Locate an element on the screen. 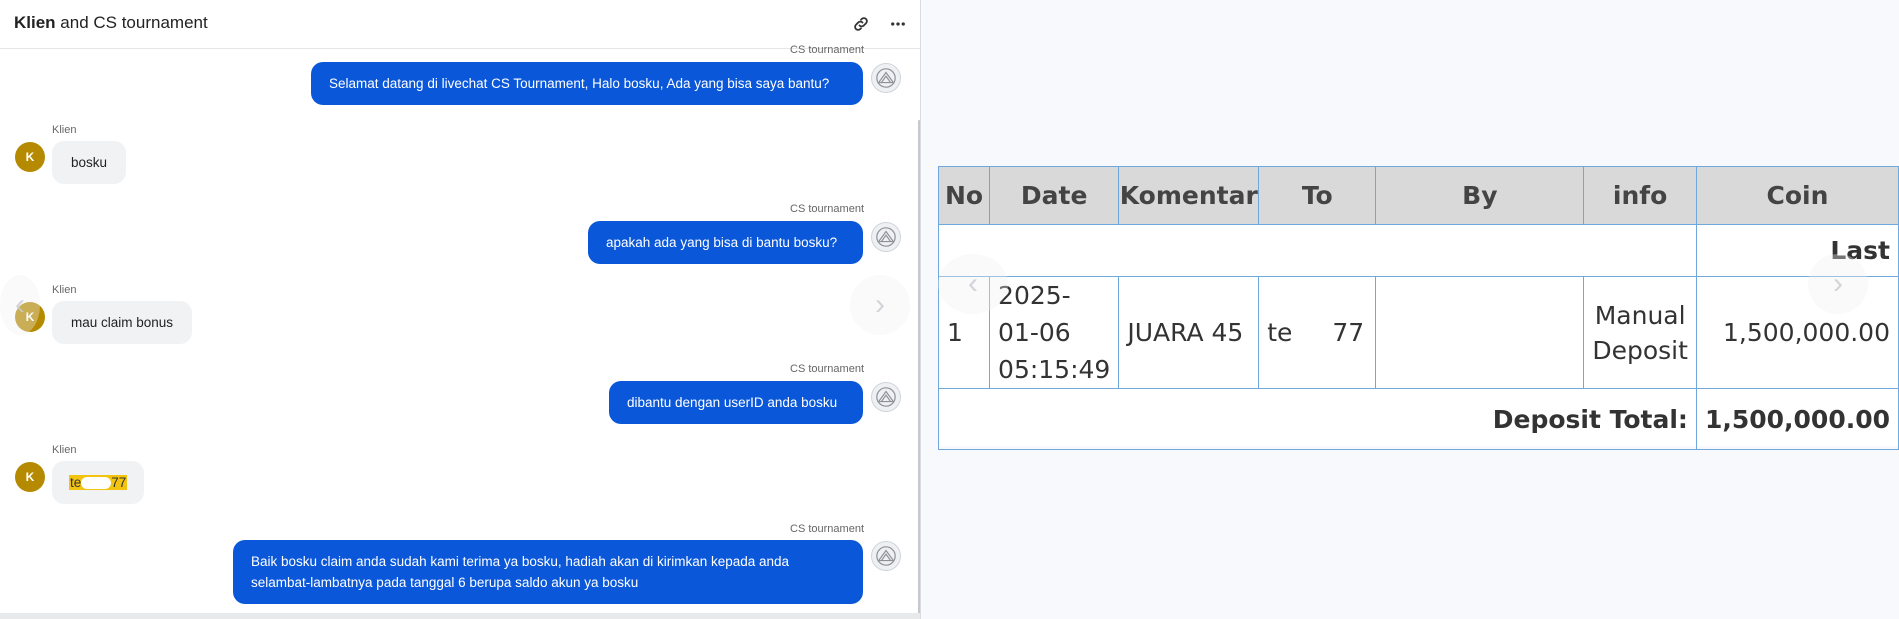 Image resolution: width=1899 pixels, height=619 pixels. chat-title: Klien and CS tournament is located at coordinates (111, 23).